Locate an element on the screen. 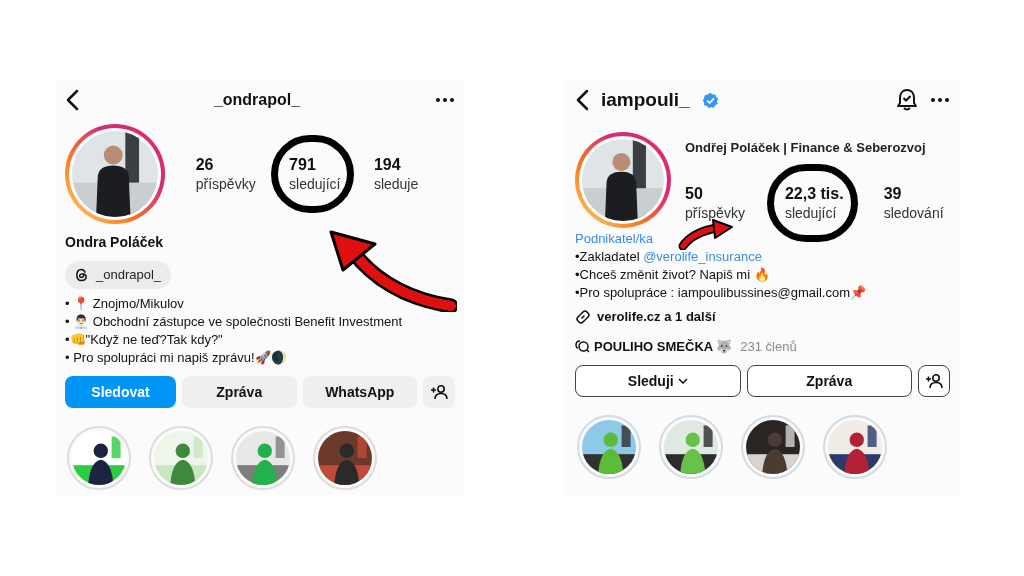 The image size is (1024, 576). bio-line: • 👨🏻‍💼 Obchodní zástupce ve společnosti Benefit Investment is located at coordinates (234, 322).